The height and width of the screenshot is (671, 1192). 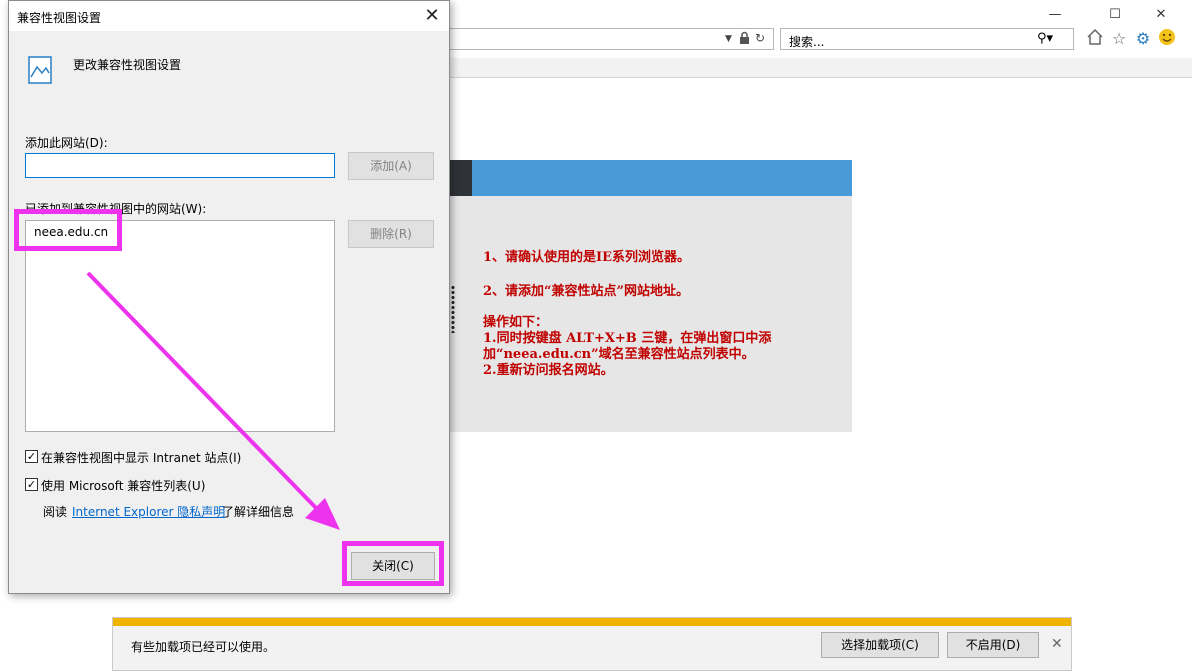 I want to click on addon-notification-bar: 有些加载项已经可以使用。 选择加载项(C) 不启用(D) ✕, so click(x=592, y=644).